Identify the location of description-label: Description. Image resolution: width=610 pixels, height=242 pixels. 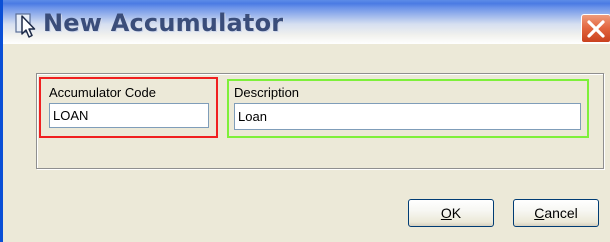
(267, 92).